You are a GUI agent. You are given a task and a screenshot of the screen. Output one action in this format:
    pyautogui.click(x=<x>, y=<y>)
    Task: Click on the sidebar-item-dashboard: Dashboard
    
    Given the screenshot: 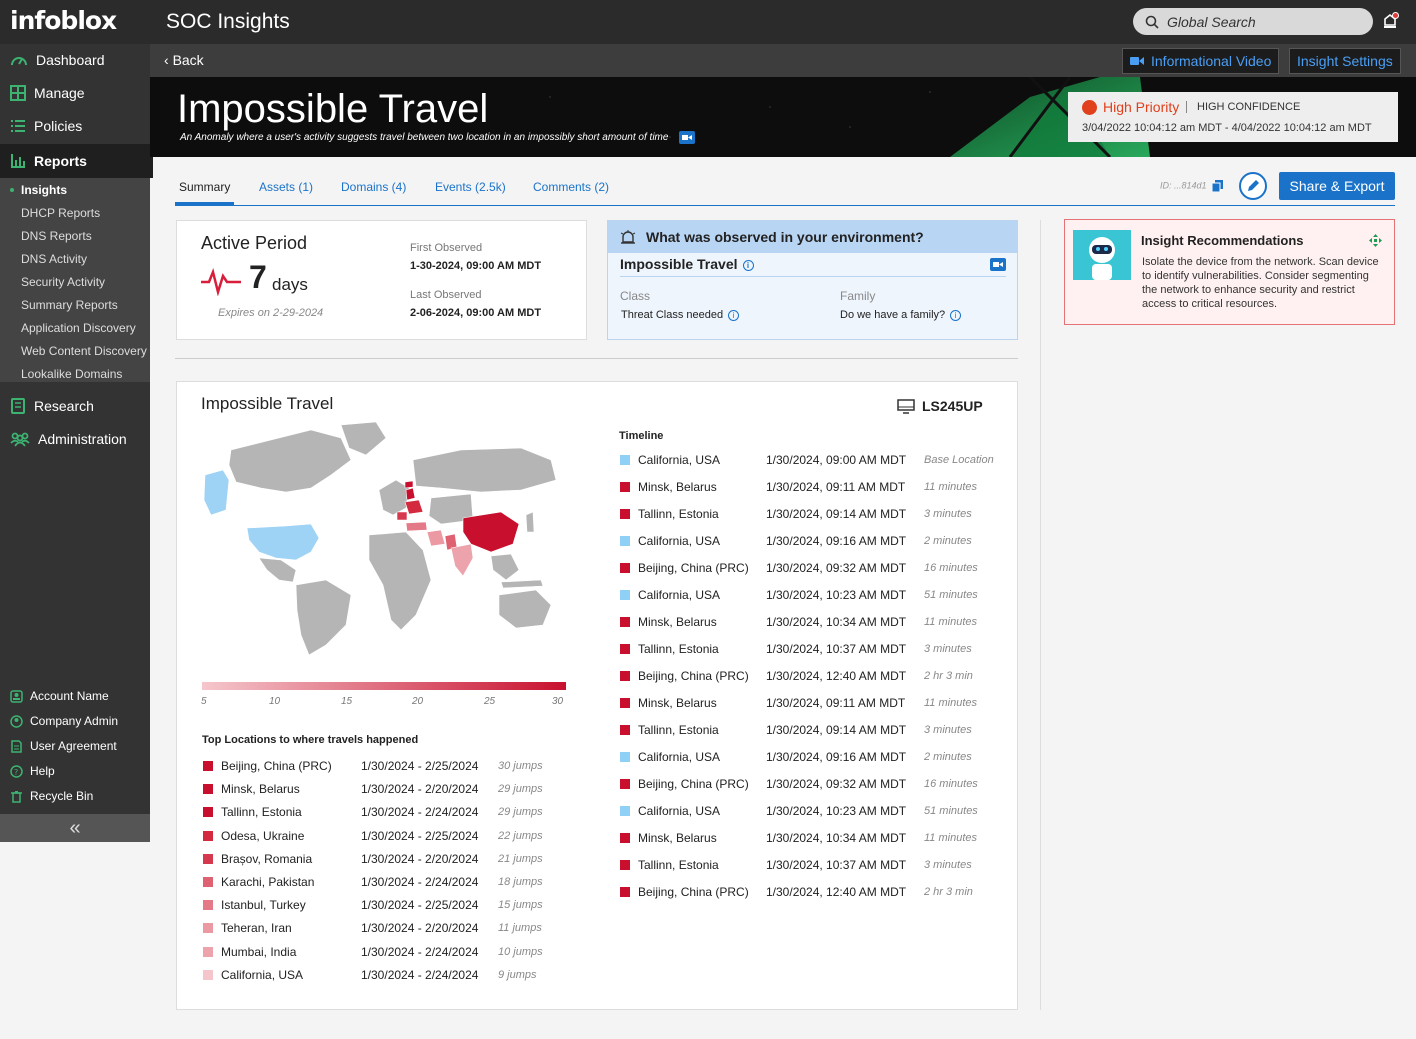 What is the action you would take?
    pyautogui.click(x=75, y=60)
    